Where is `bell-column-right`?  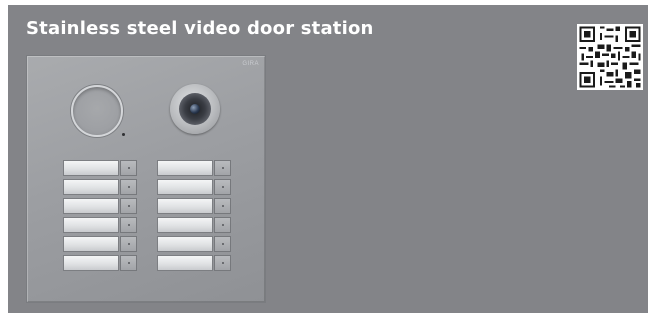
bell-column-right is located at coordinates (194, 217).